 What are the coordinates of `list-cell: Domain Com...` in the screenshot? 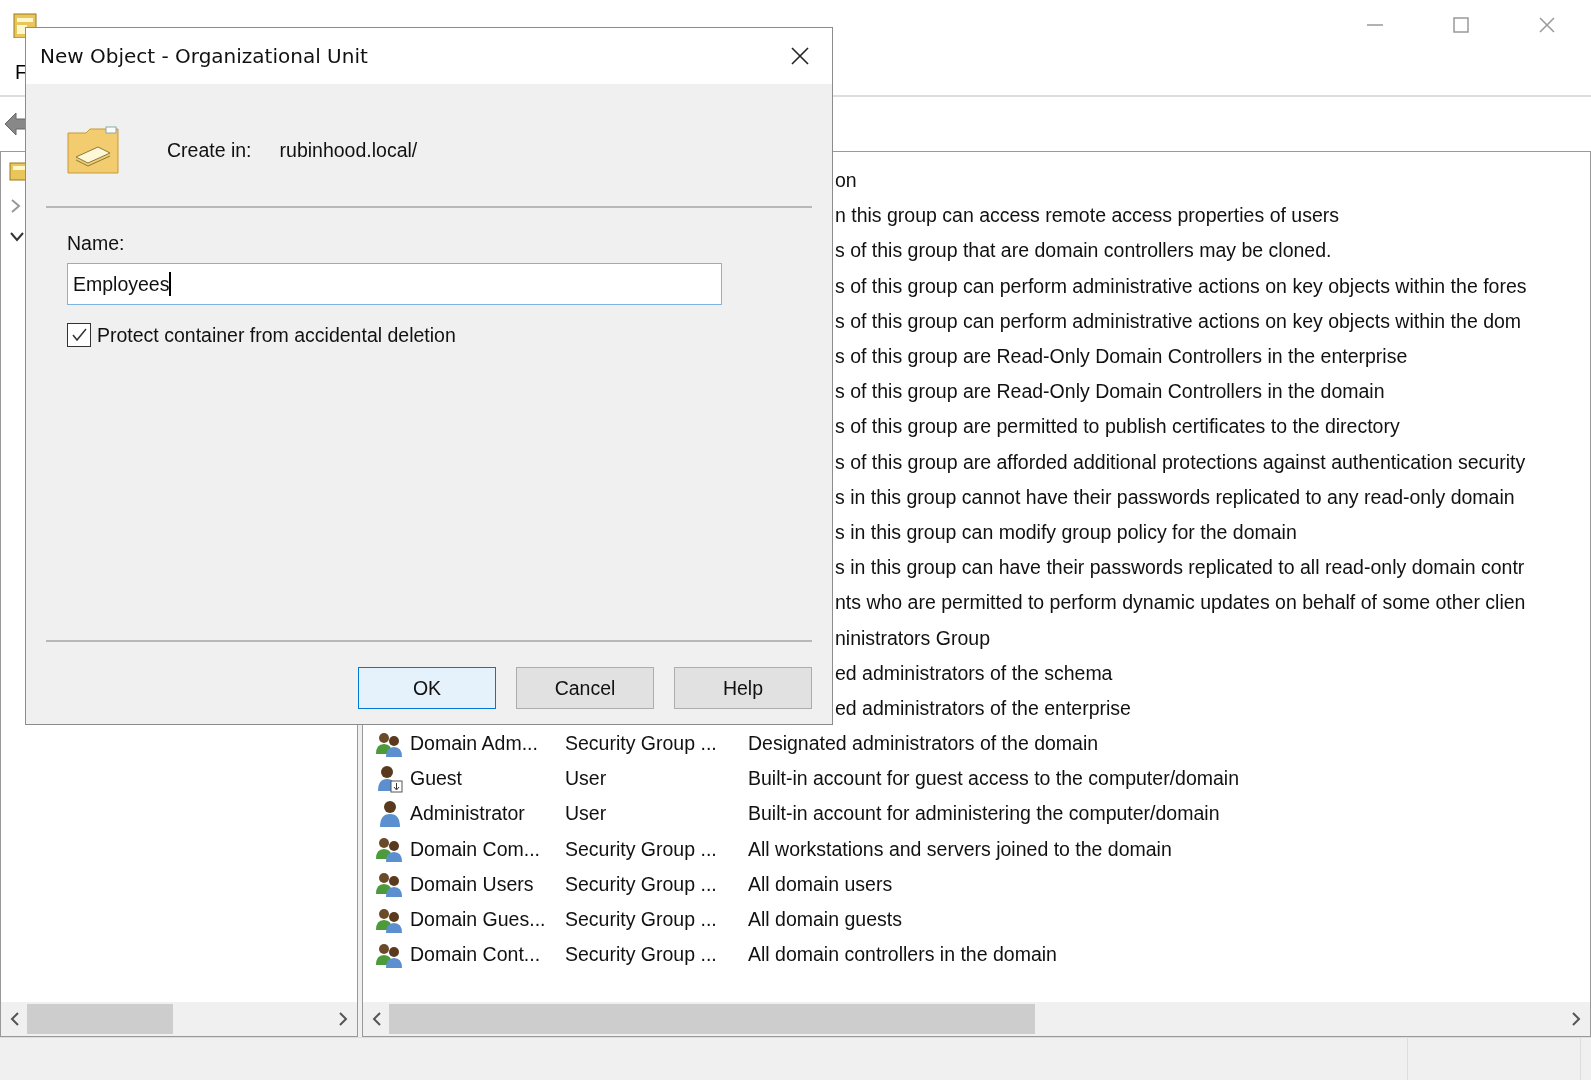 It's located at (487, 849).